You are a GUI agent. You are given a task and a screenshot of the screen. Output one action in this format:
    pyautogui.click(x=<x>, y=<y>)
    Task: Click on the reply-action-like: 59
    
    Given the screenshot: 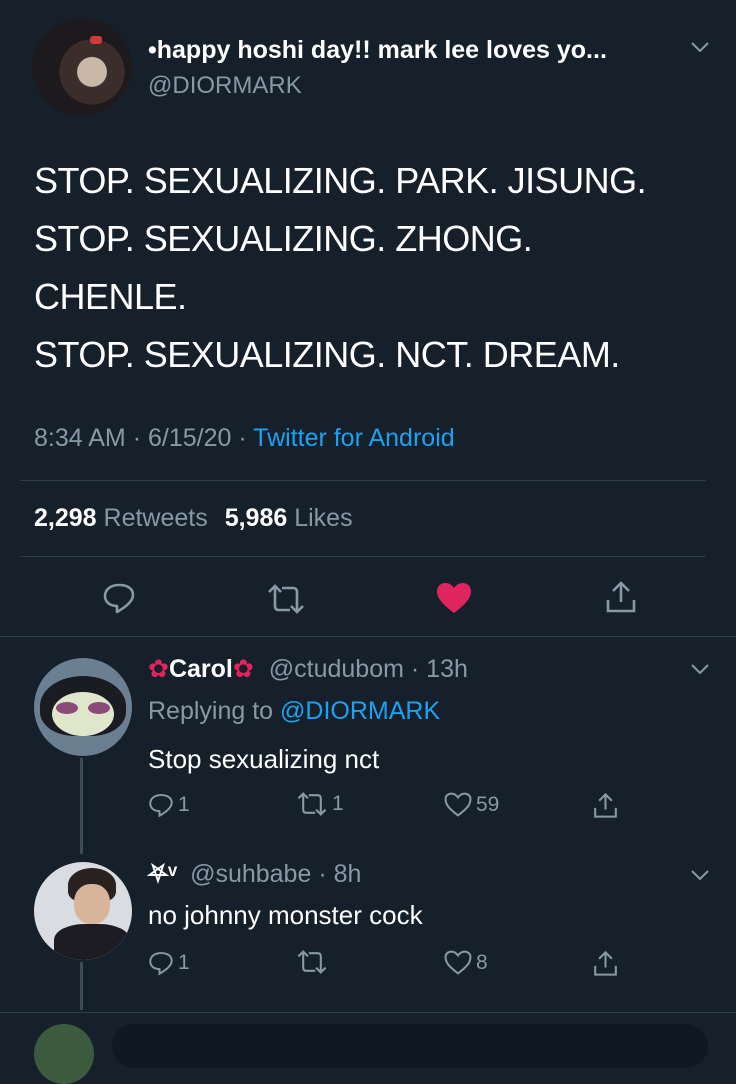 What is the action you would take?
    pyautogui.click(x=471, y=804)
    